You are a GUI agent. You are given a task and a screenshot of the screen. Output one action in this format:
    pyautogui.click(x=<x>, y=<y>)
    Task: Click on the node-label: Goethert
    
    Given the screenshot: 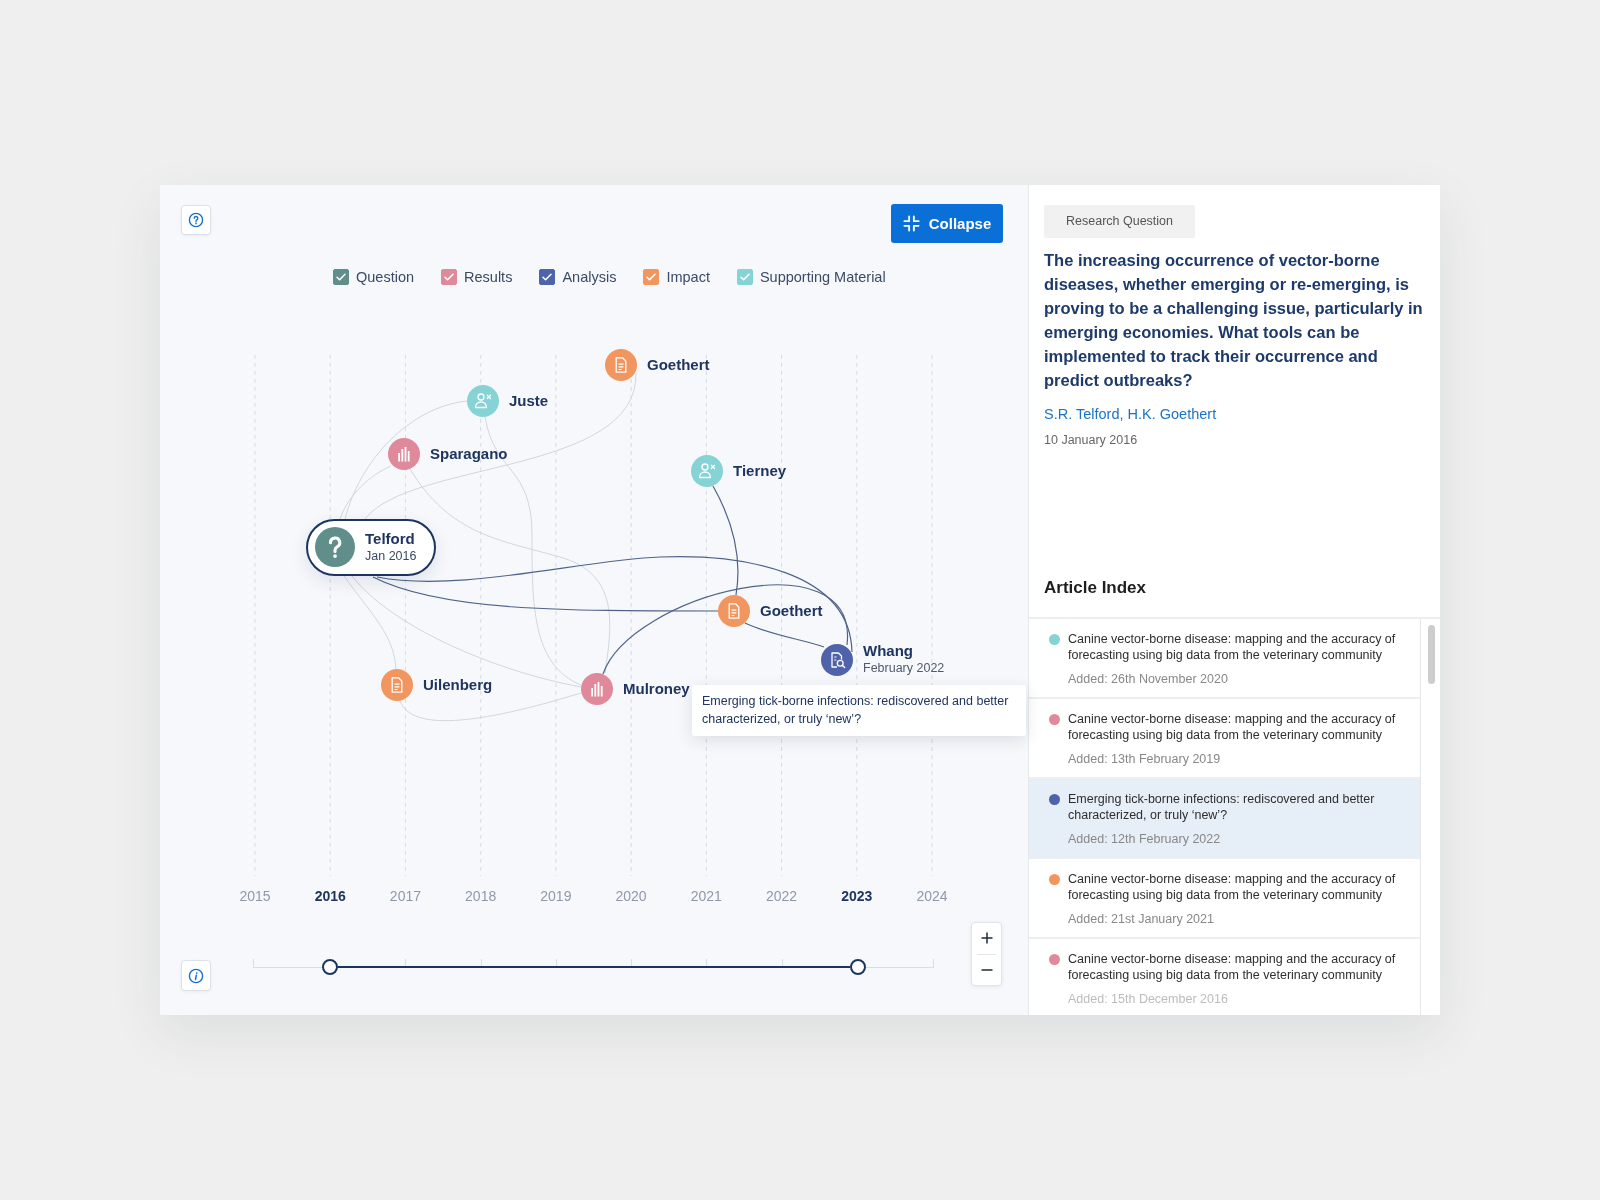 What is the action you would take?
    pyautogui.click(x=678, y=365)
    